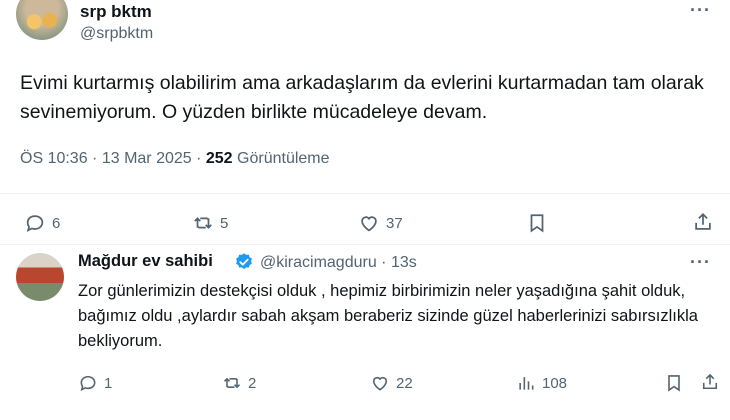 Image resolution: width=730 pixels, height=420 pixels. What do you see at coordinates (56, 223) in the screenshot?
I see `reply-count: 6` at bounding box center [56, 223].